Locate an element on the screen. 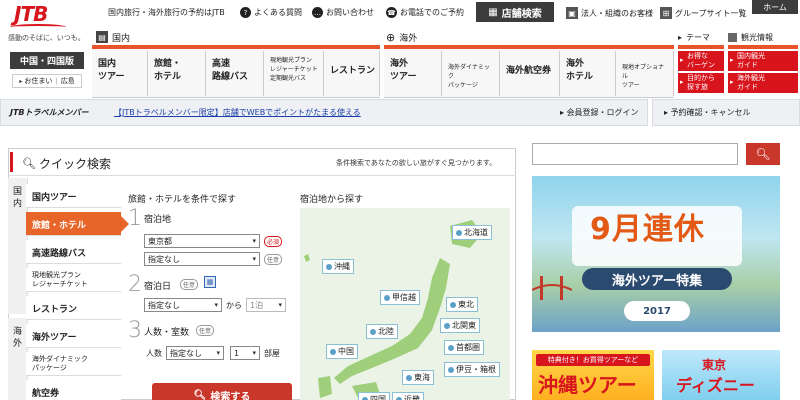 This screenshot has height=400, width=800. map-label-text: 伊豆・箱根 is located at coordinates (476, 369).